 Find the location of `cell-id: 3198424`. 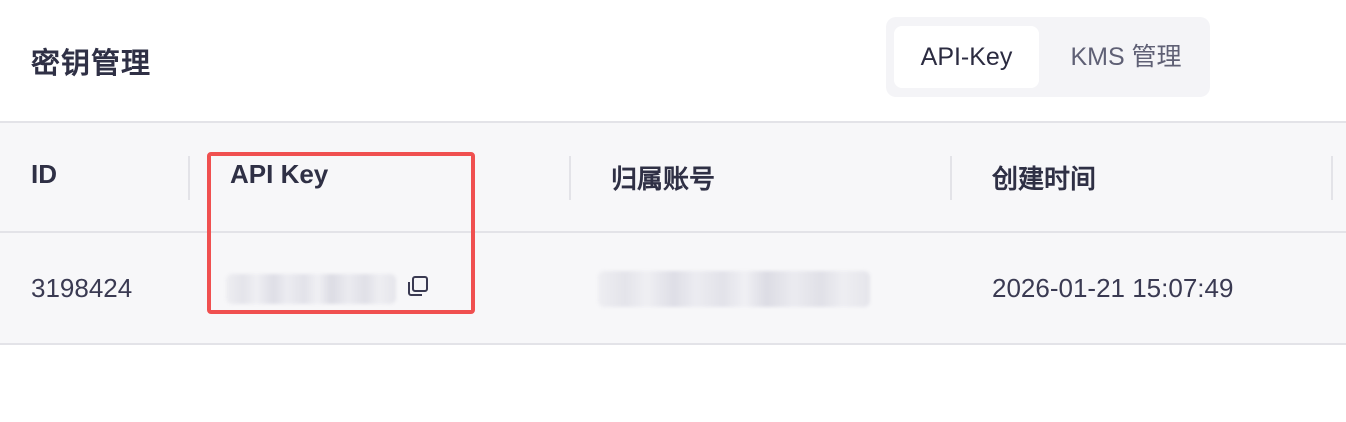

cell-id: 3198424 is located at coordinates (82, 288).